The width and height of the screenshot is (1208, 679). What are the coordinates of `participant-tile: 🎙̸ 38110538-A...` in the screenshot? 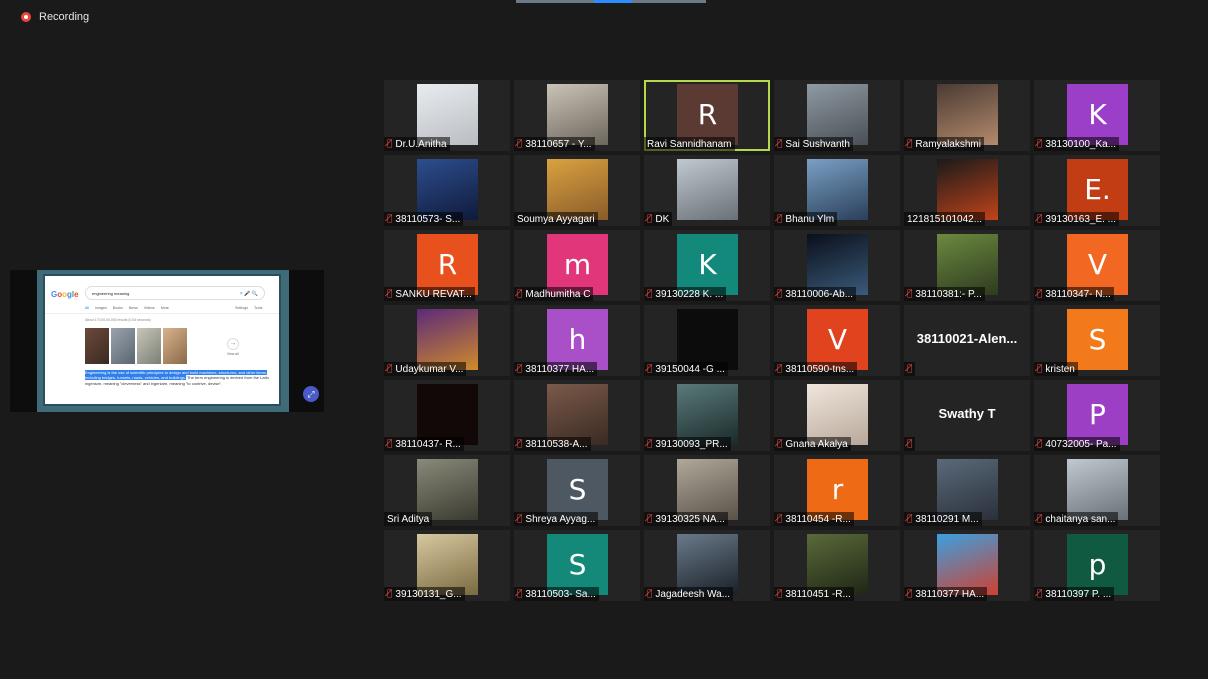 It's located at (577, 415).